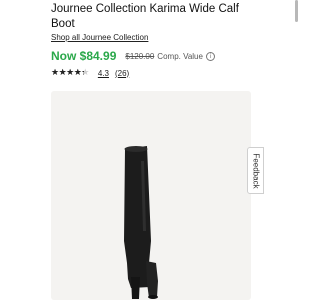 The width and height of the screenshot is (320, 300). I want to click on star-rating-filled: ★★★★★, so click(67, 73).